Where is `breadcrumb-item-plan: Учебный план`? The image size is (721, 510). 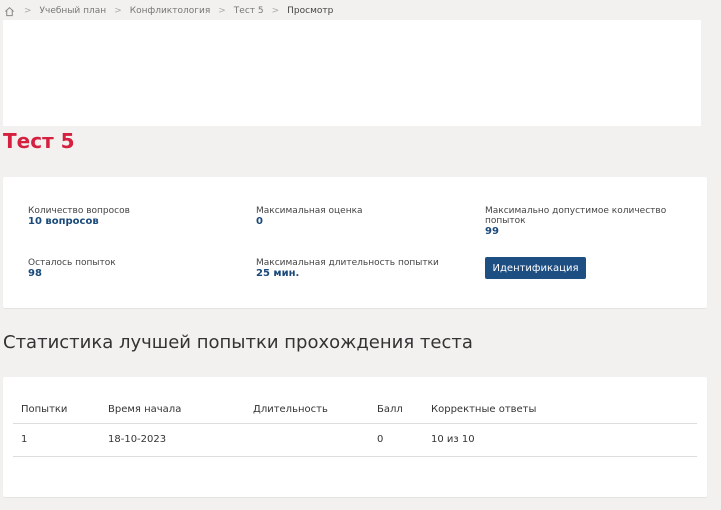 breadcrumb-item-plan: Учебный план is located at coordinates (73, 11).